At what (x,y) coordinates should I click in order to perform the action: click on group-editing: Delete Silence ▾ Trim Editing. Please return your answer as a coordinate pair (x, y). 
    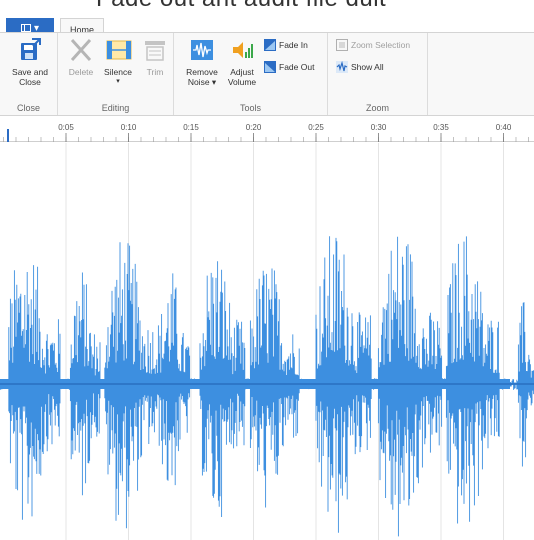
    Looking at the image, I should click on (116, 74).